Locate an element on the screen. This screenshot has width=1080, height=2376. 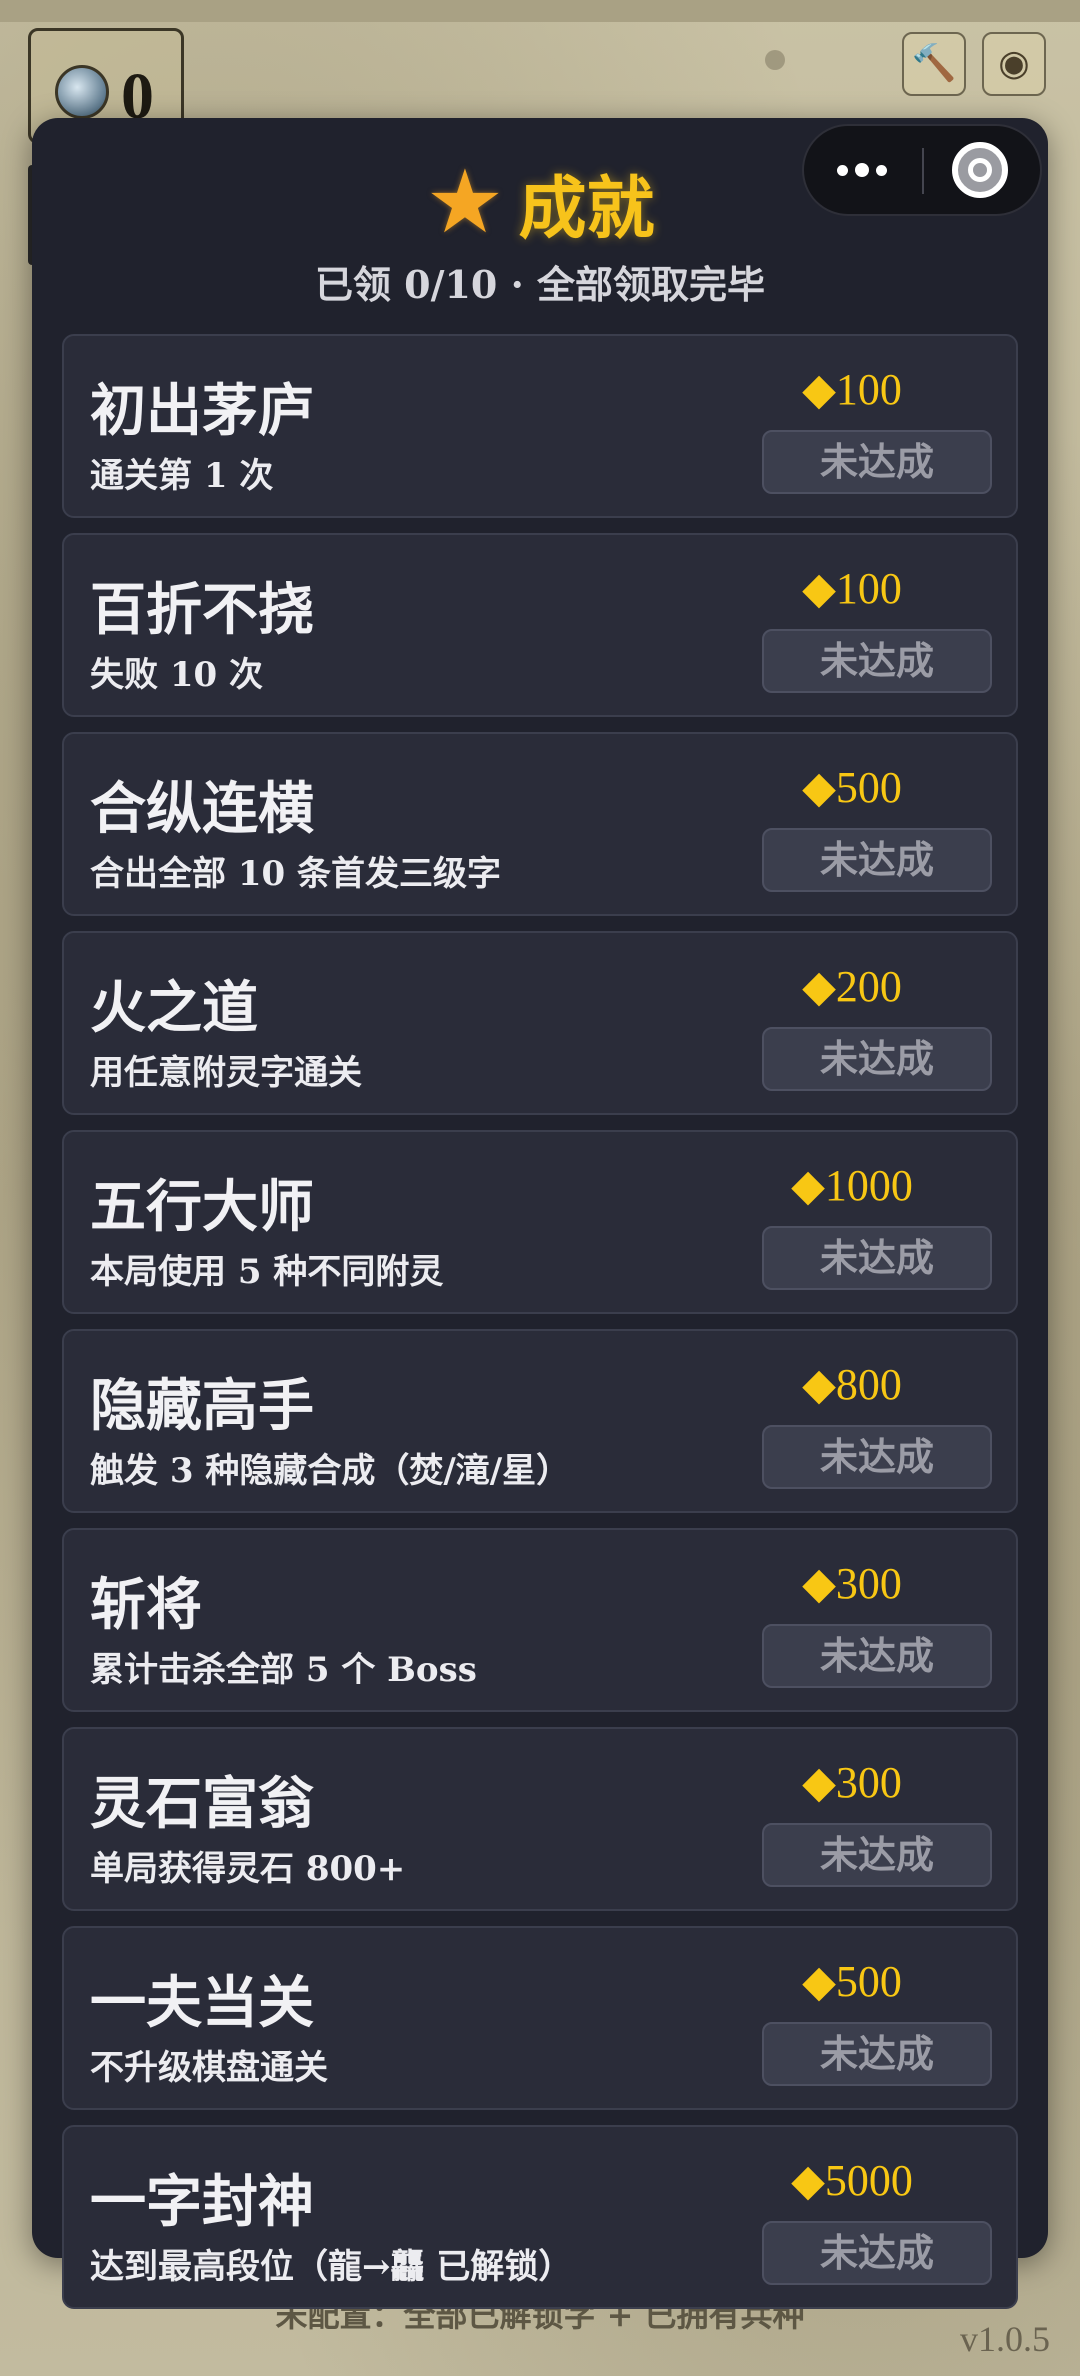
achievement-description: 合出全部 10 条首发三级字 is located at coordinates (295, 874).